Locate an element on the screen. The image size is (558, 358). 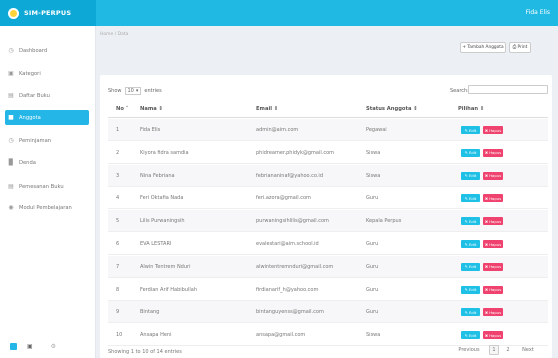
sidebar-footer: ▣ ⚙ is located at coordinates (33, 346).